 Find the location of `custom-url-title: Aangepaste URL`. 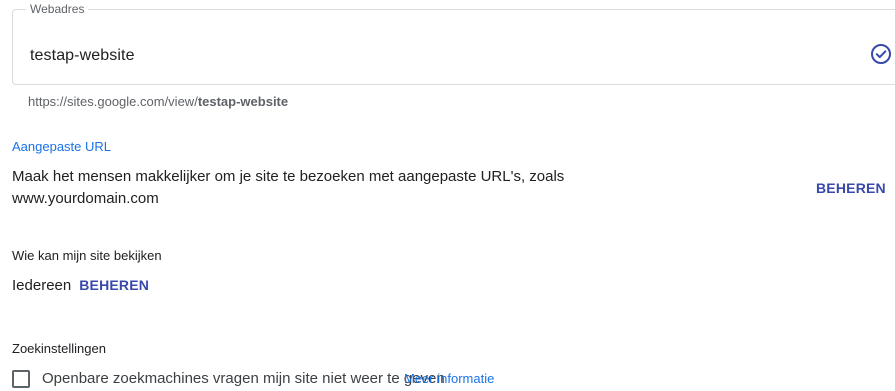

custom-url-title: Aangepaste URL is located at coordinates (62, 146).